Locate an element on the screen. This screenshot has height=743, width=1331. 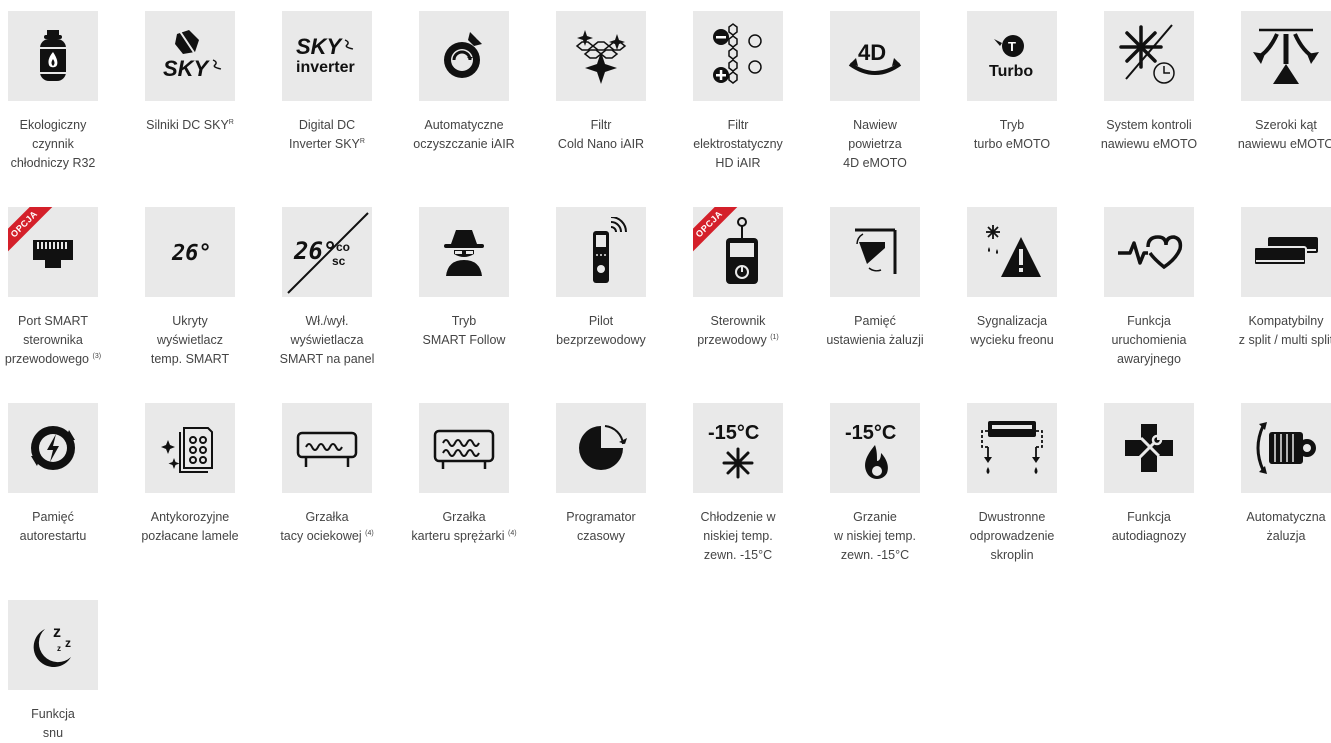
hidden-display-icon: 26° is located at coordinates (191, 253).